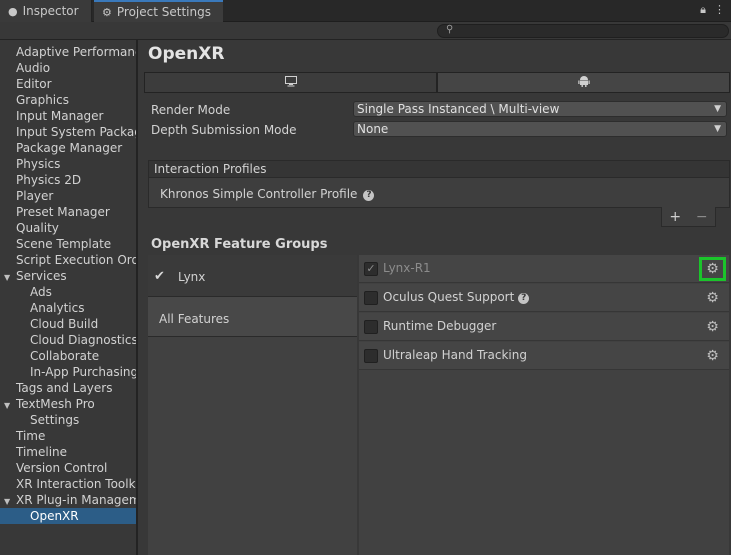 The height and width of the screenshot is (555, 731). What do you see at coordinates (68, 340) in the screenshot?
I see `sidebar-item: Cloud Diagnostics` at bounding box center [68, 340].